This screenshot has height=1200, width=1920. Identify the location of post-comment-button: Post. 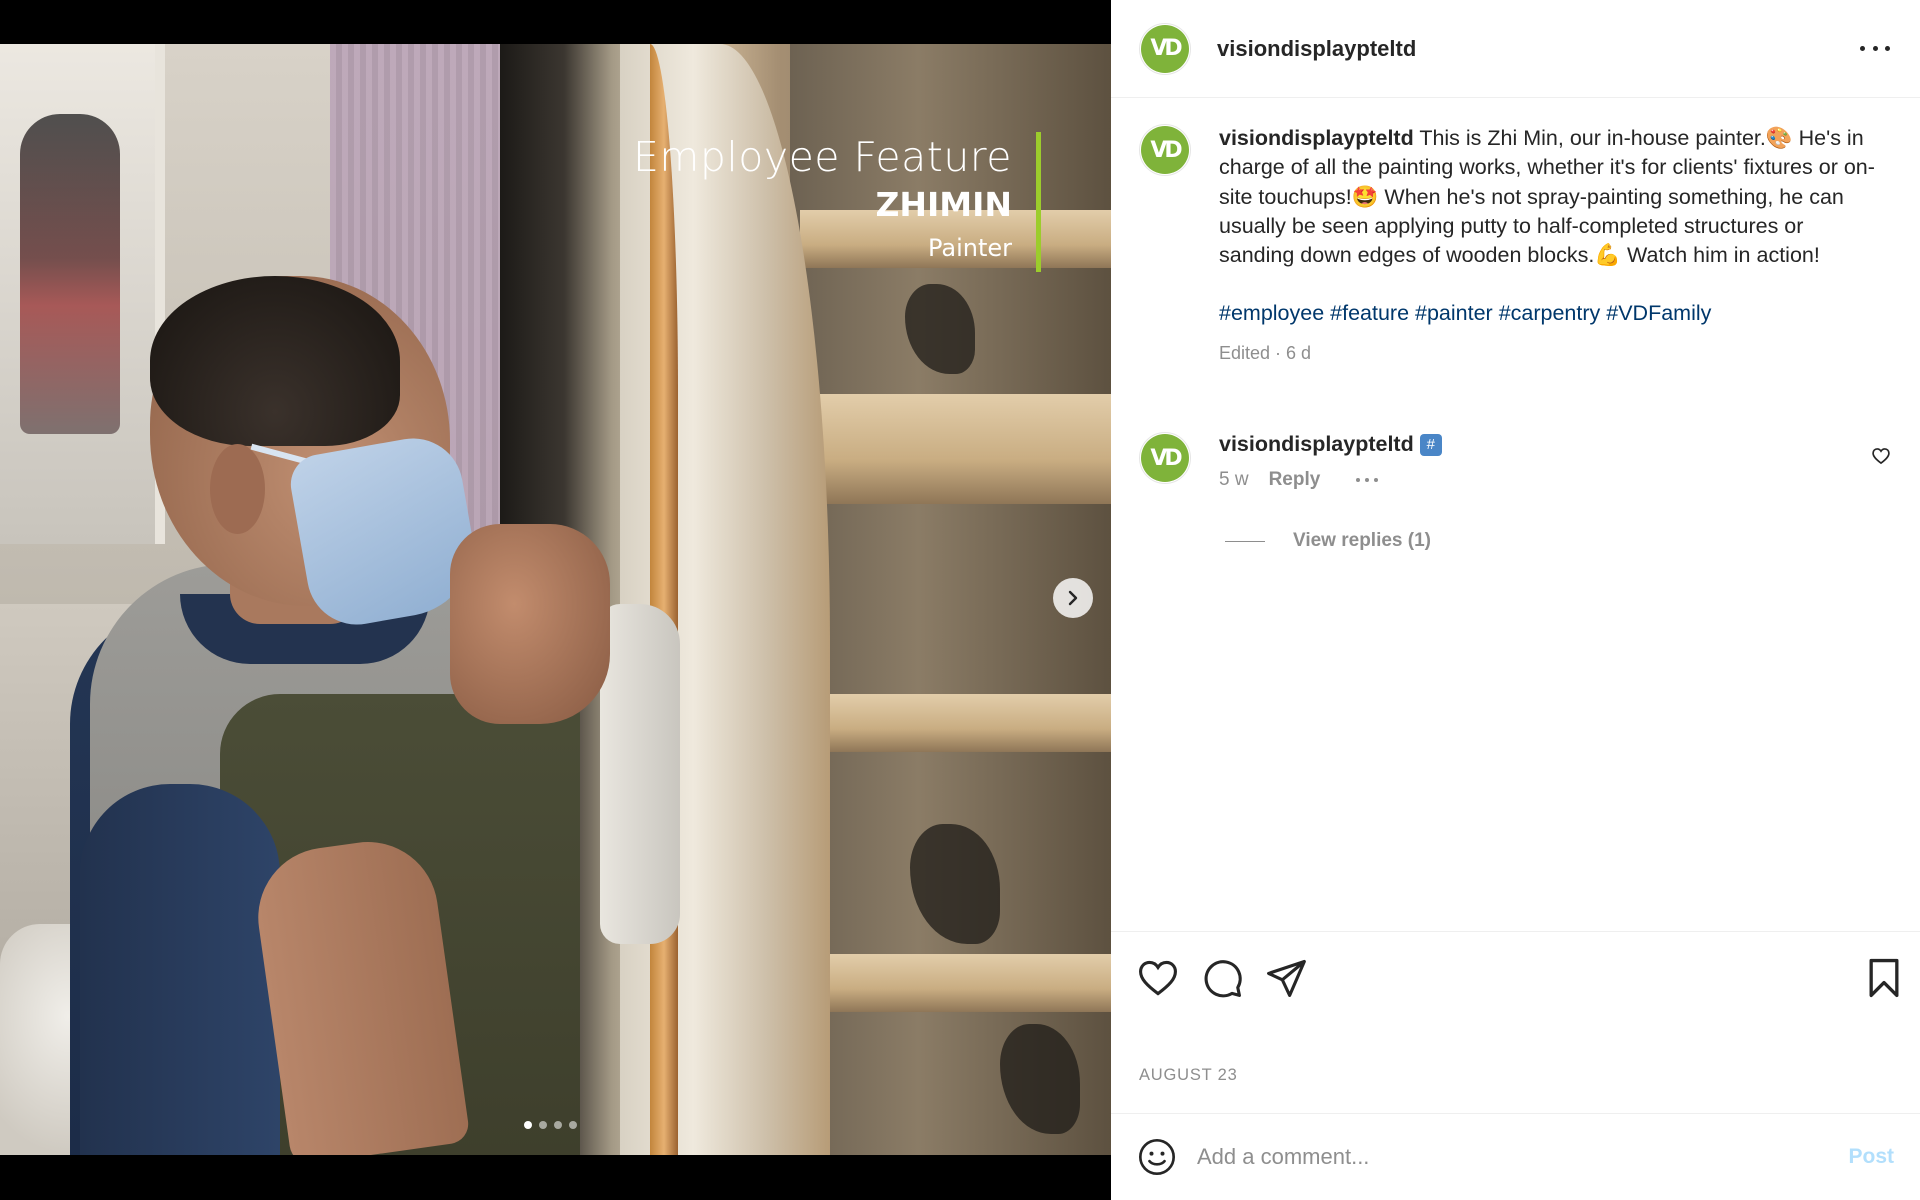
(1871, 1157).